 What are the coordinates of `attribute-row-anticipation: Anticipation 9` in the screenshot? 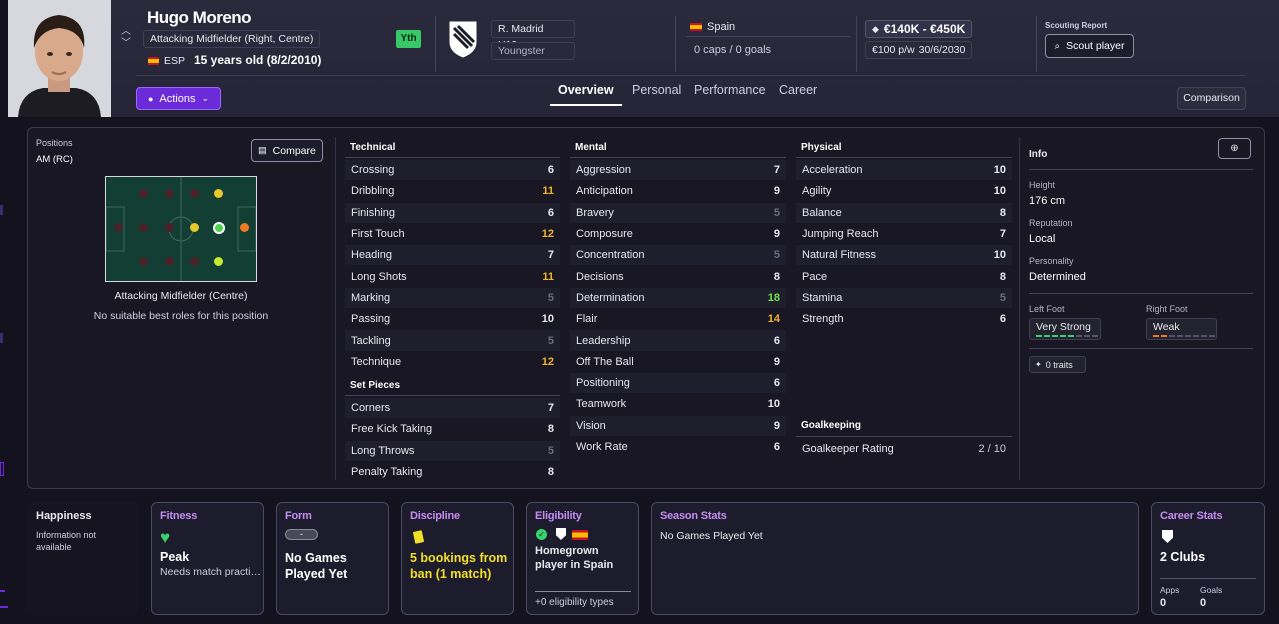 It's located at (678, 191).